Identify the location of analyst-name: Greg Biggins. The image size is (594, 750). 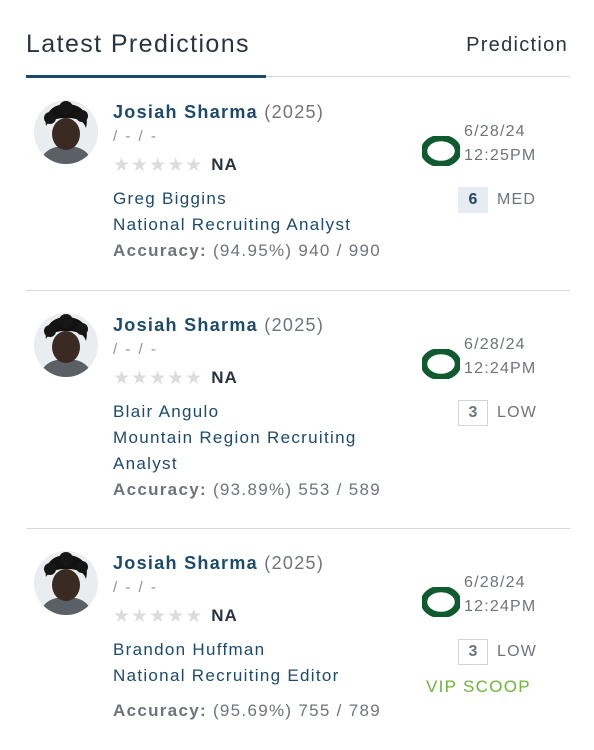
(266, 199).